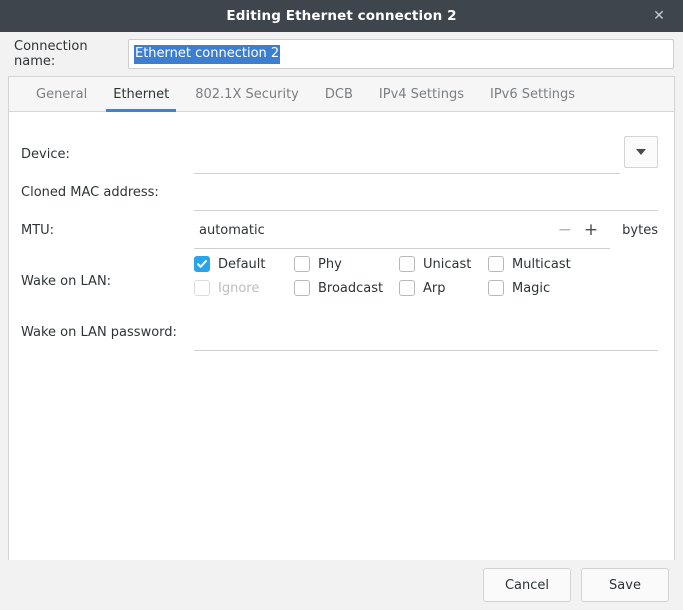 Image resolution: width=683 pixels, height=610 pixels. I want to click on mtu-spinbutton: automatic − +, so click(402, 230).